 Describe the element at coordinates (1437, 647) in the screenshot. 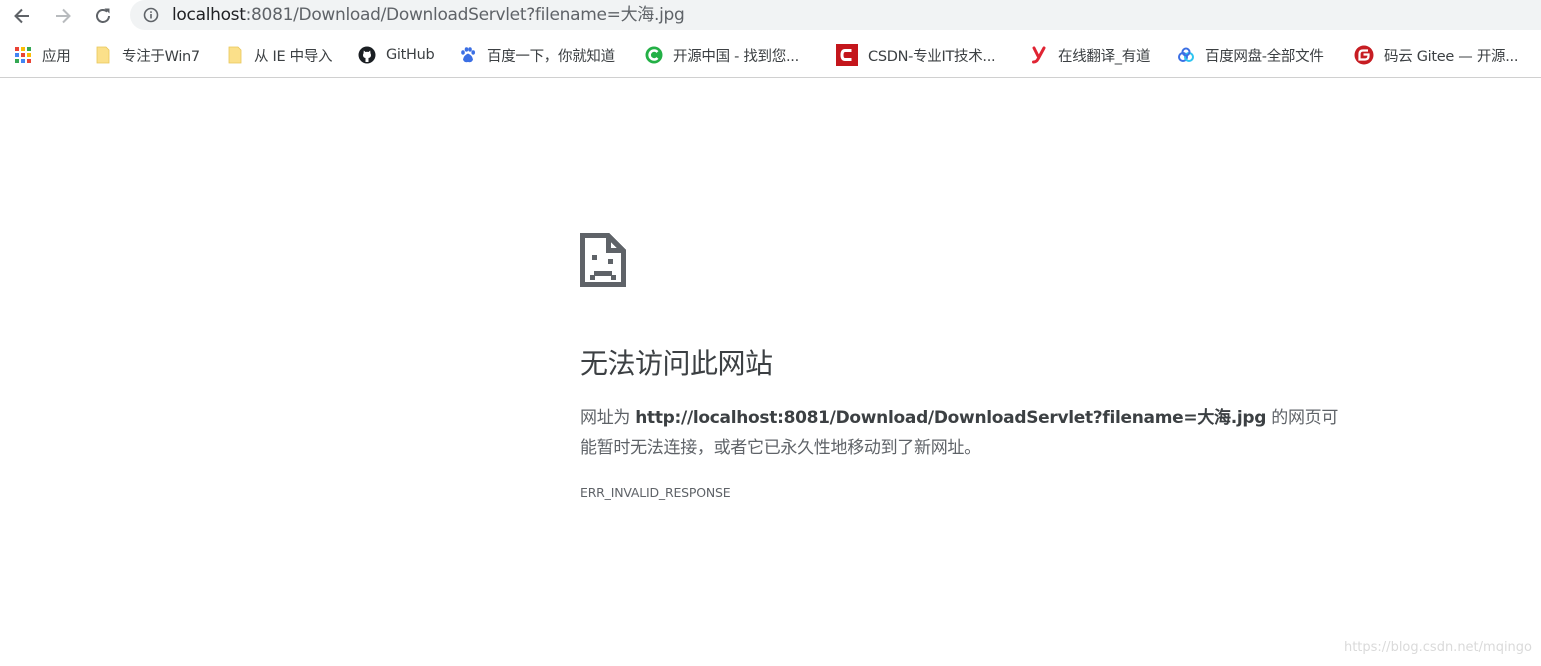

I see `watermark: https://blog.csdn.net/mqingo` at that location.